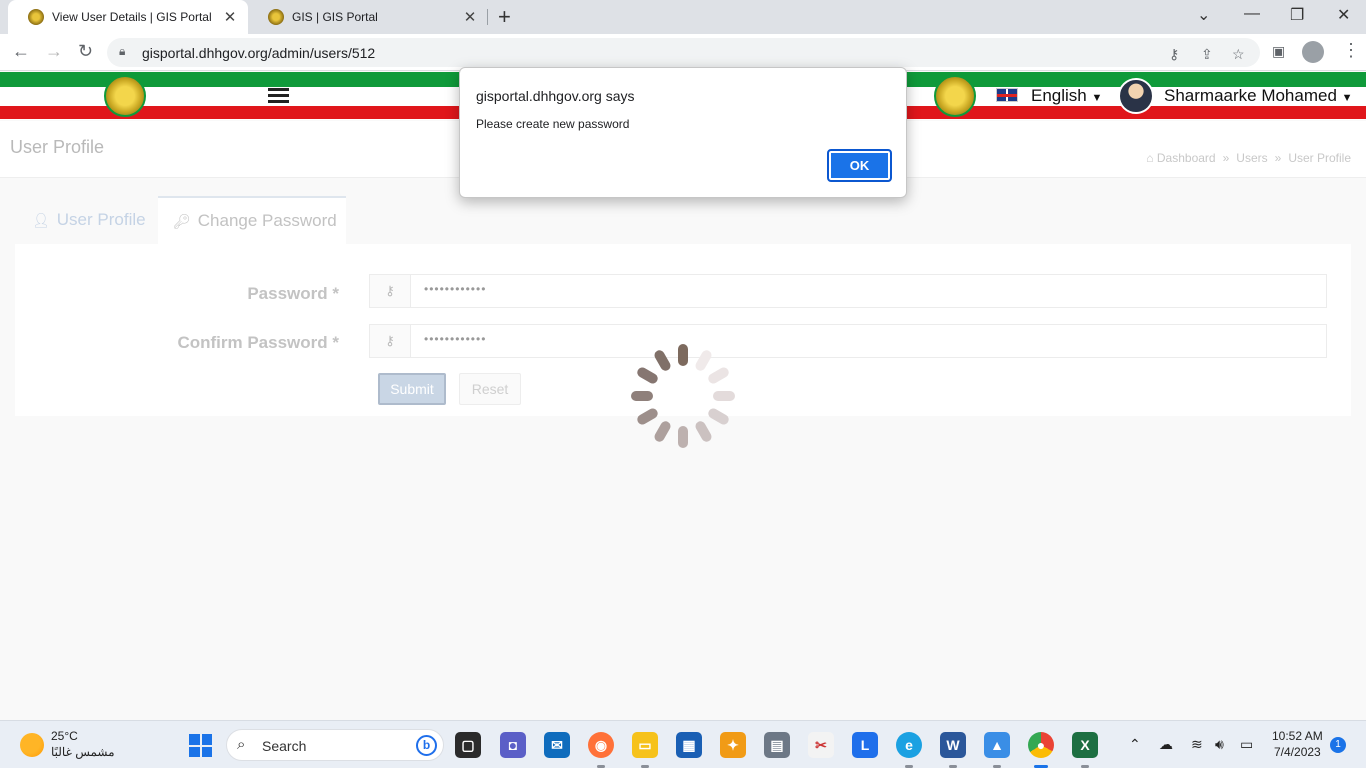 This screenshot has height=768, width=1366. I want to click on start-windows-icon, so click(200, 745).